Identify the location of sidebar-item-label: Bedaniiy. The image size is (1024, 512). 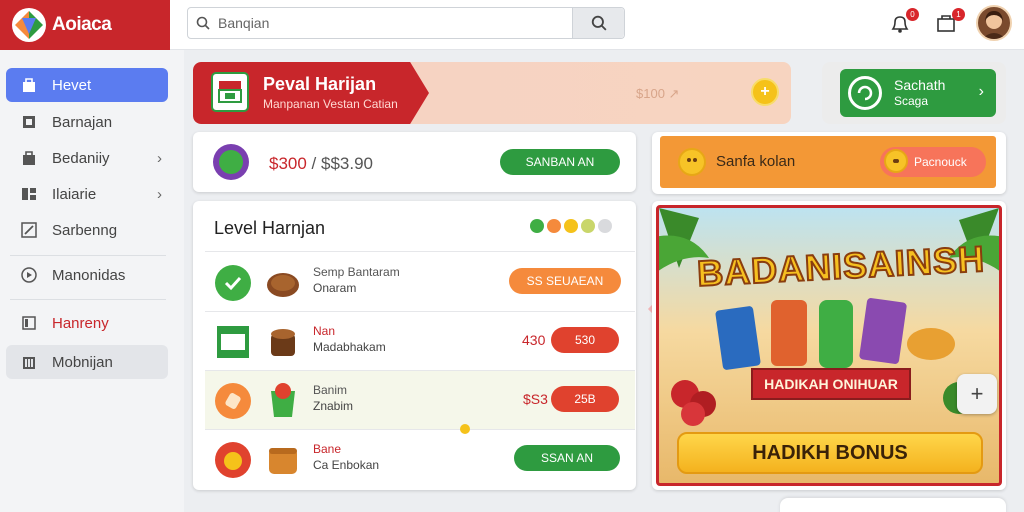
(81, 158).